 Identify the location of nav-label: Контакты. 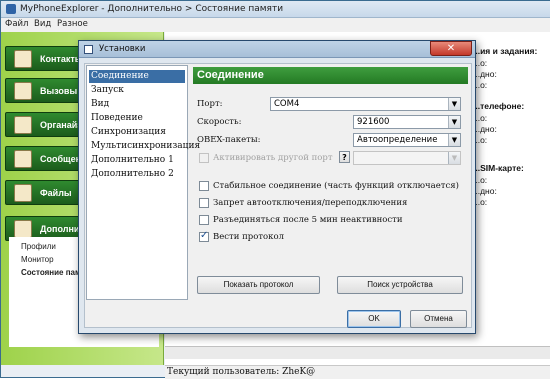
(61, 59).